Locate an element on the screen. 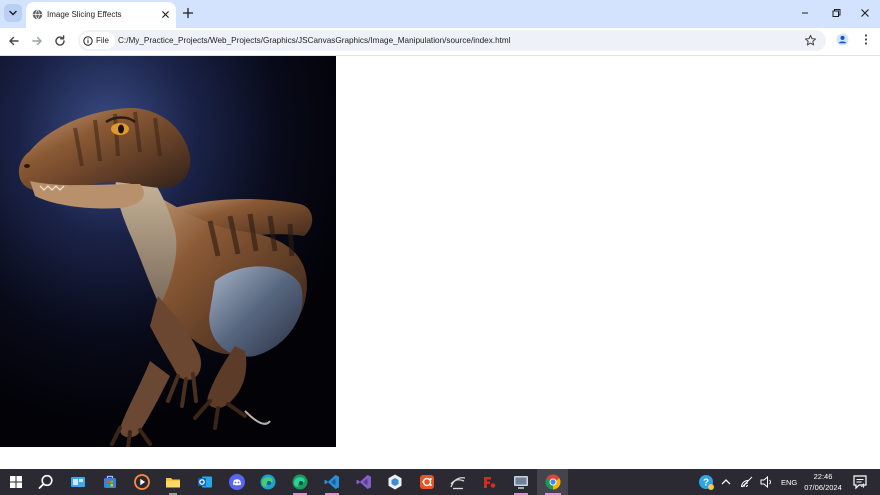 Image resolution: width=880 pixels, height=495 pixels. file-explorer-app is located at coordinates (173, 482).